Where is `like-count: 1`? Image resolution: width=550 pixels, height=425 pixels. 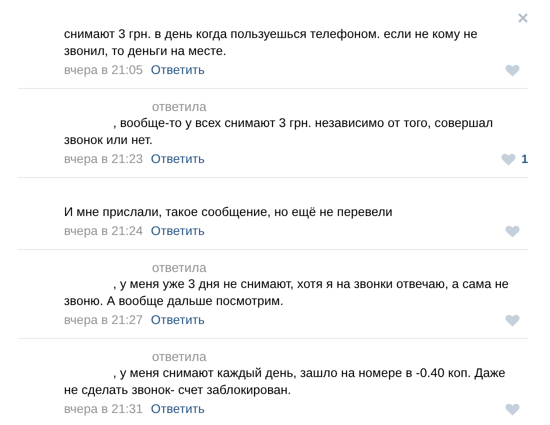 like-count: 1 is located at coordinates (524, 159).